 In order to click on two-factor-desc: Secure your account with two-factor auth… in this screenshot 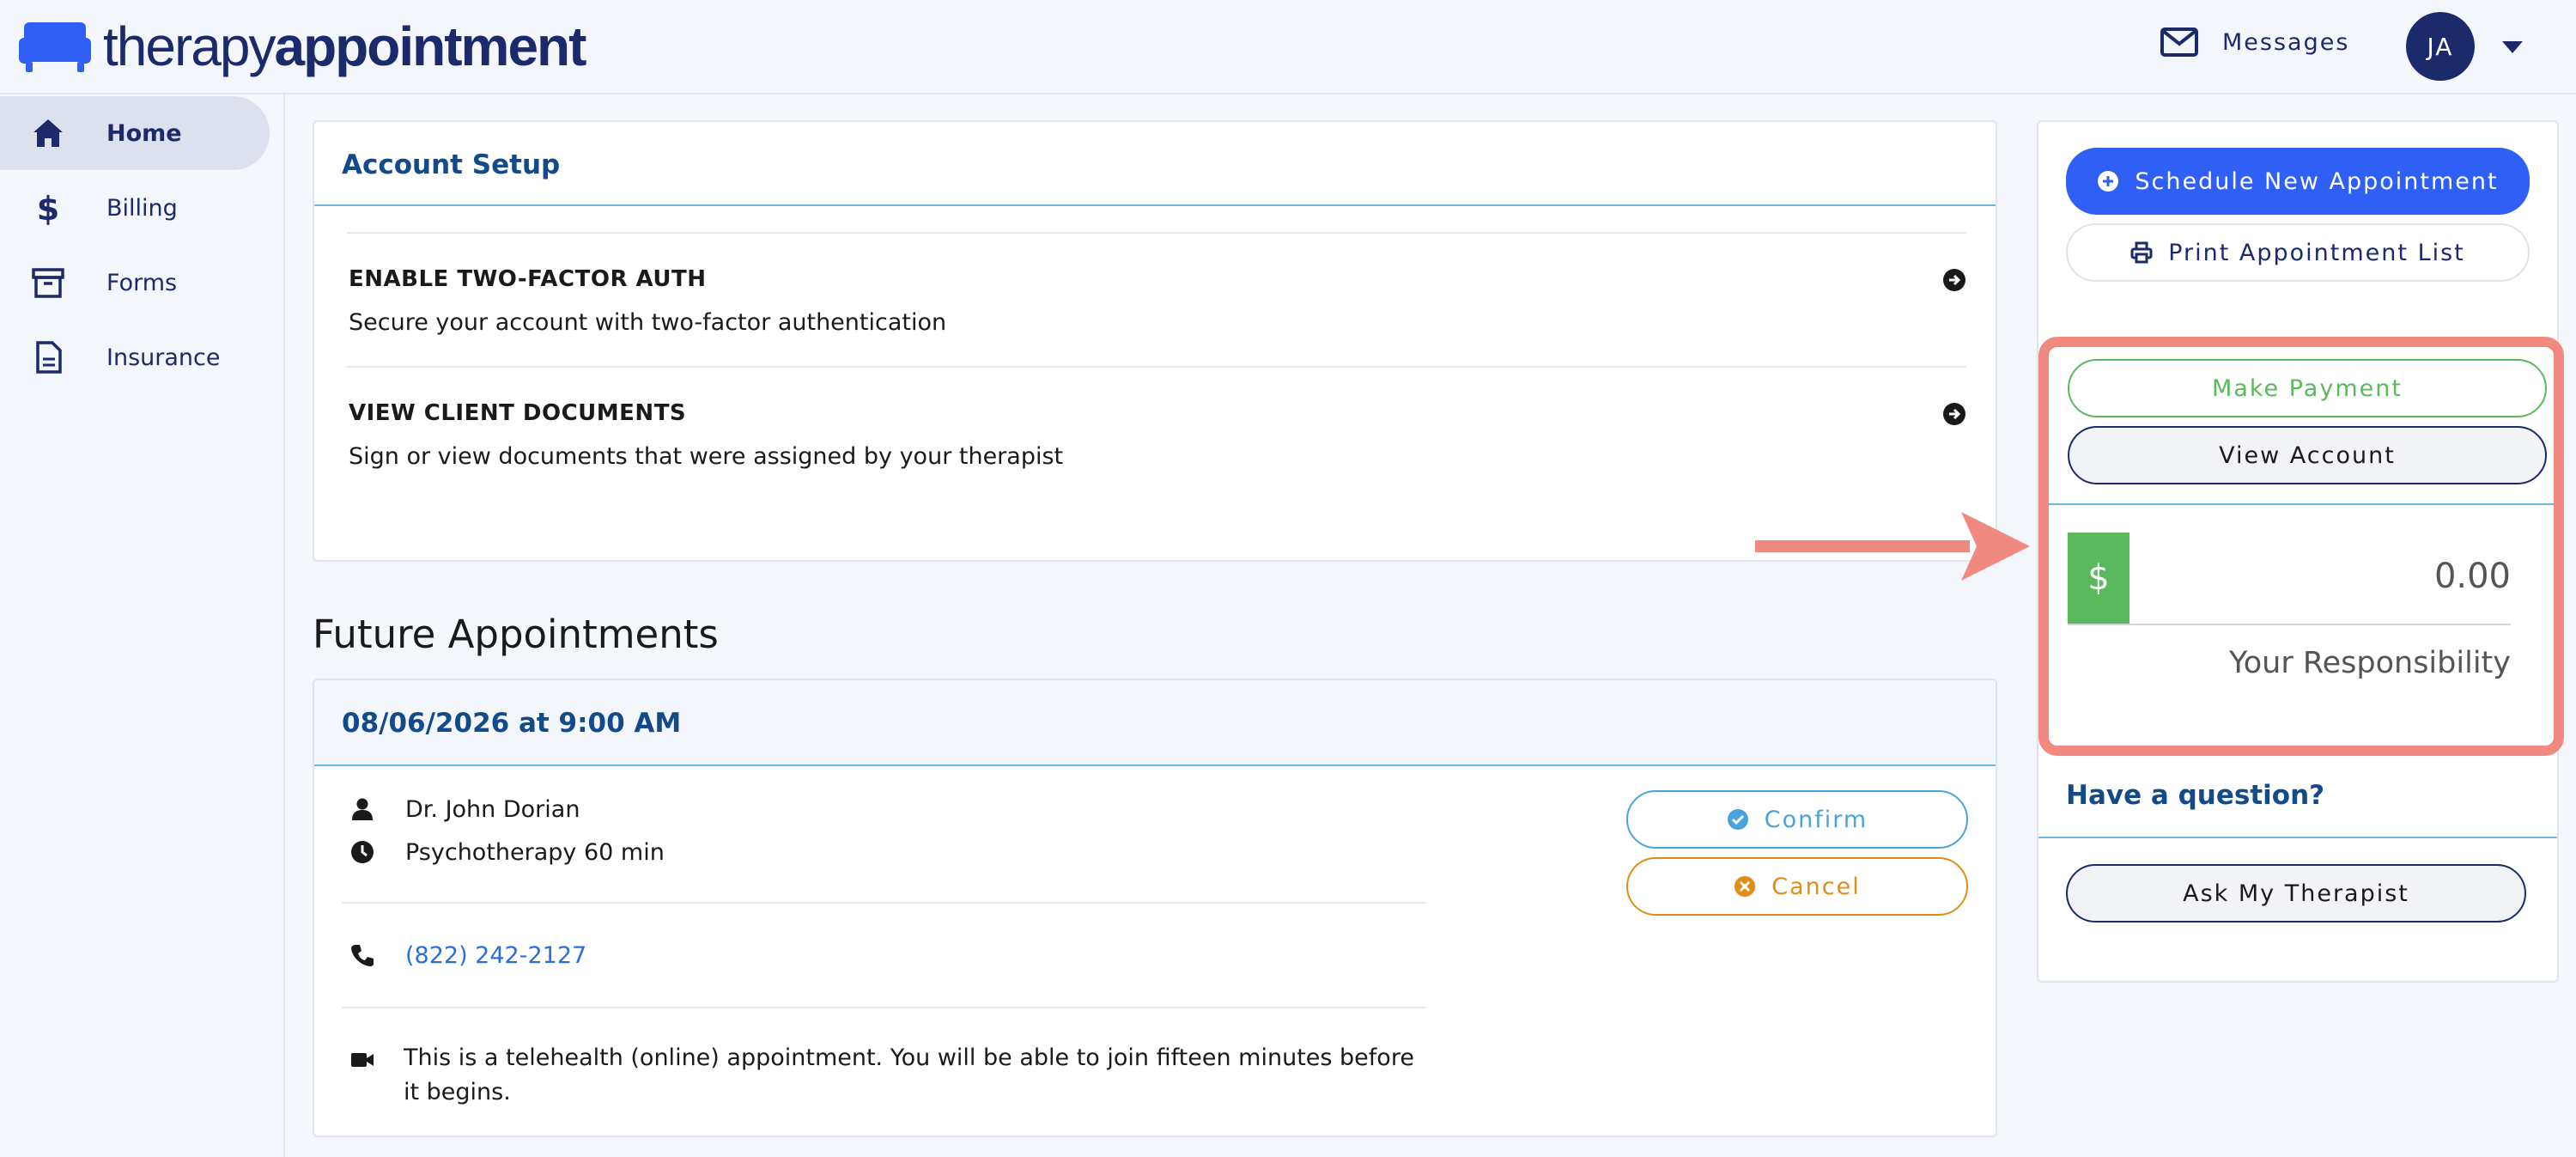, I will do `click(648, 322)`.